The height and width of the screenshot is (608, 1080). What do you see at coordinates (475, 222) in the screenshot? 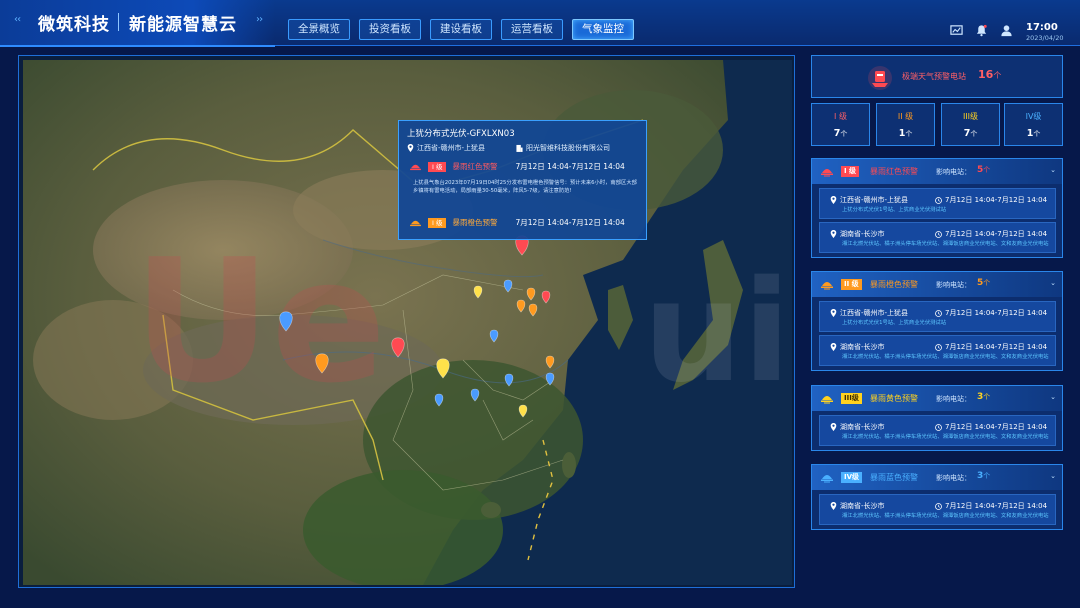
I see `popup-warning-name: 暴雨橙色预警` at bounding box center [475, 222].